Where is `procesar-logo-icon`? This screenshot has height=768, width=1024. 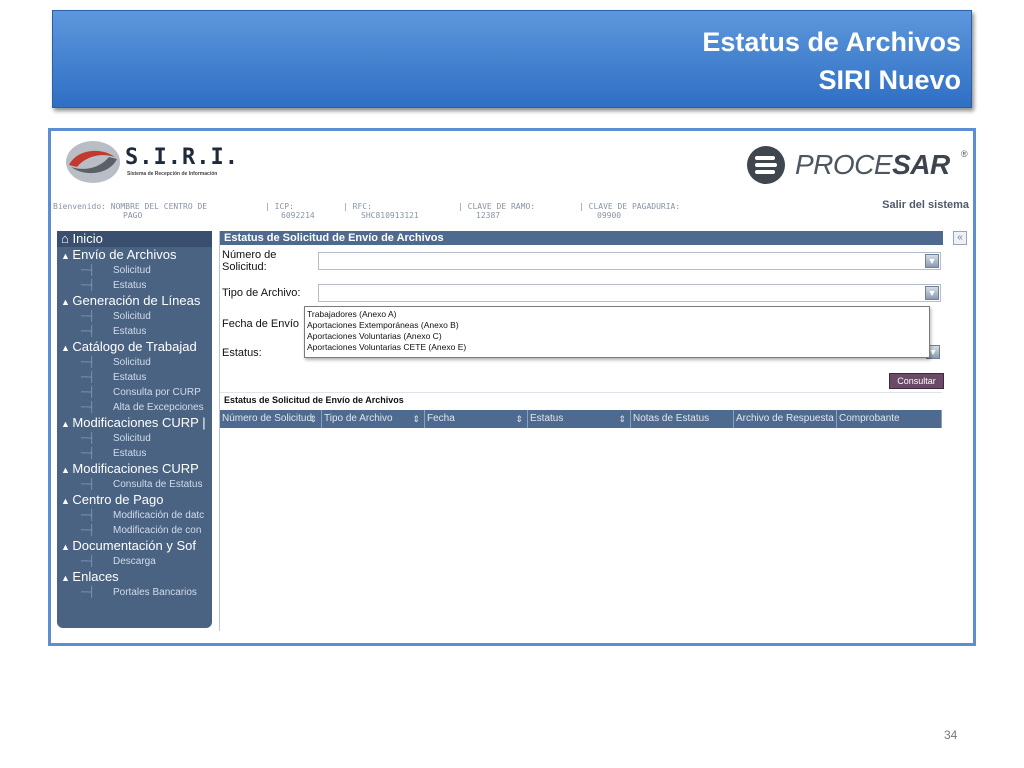
procesar-logo-icon is located at coordinates (766, 165).